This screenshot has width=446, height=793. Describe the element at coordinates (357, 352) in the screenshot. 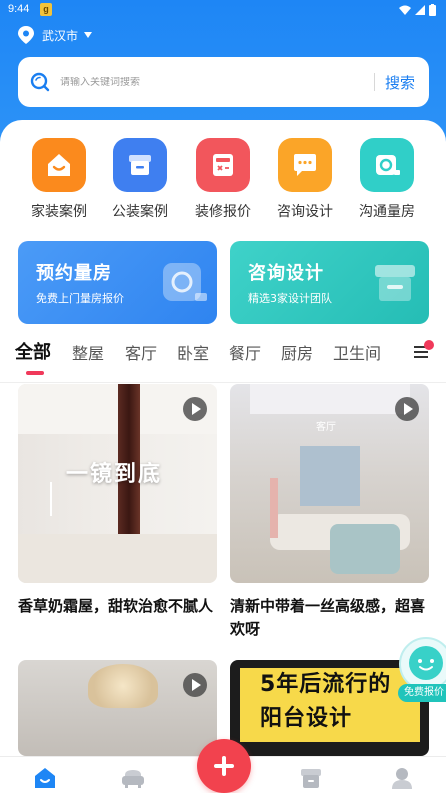

I see `tab-bathroom: 卫生间` at that location.